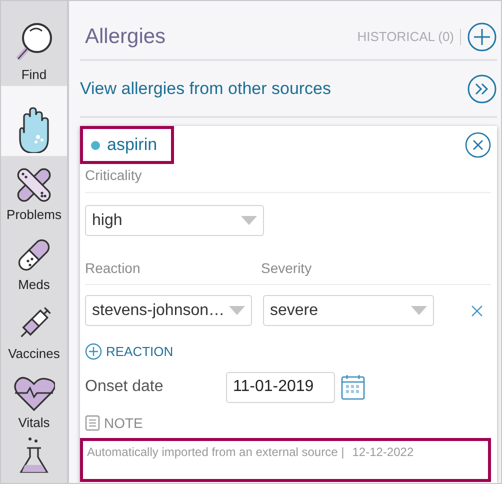 The height and width of the screenshot is (484, 502). I want to click on note-icon, so click(92, 423).